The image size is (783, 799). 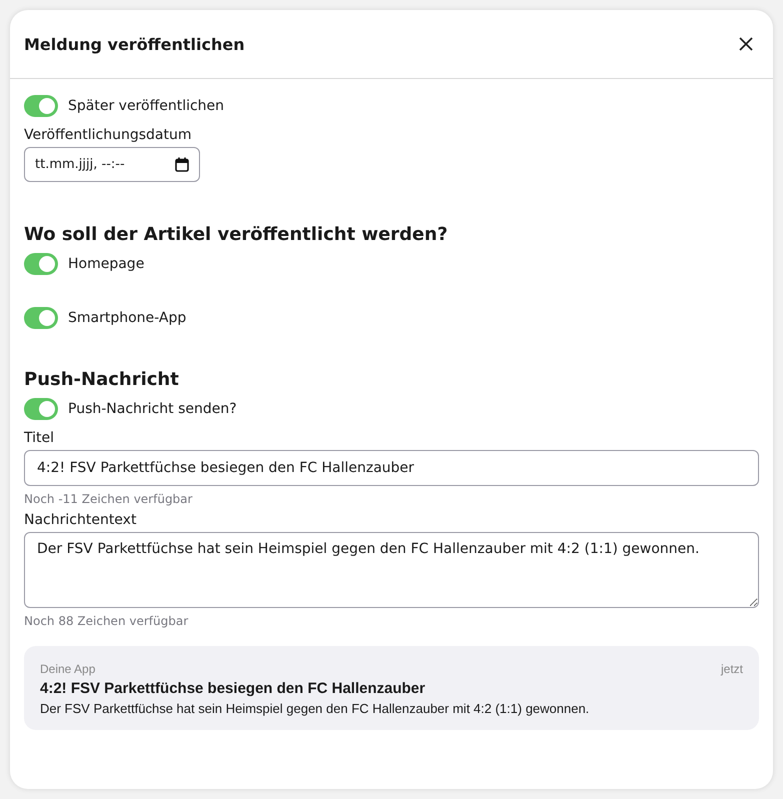 I want to click on field-label: Veröffentlichungsdatum, so click(x=108, y=135).